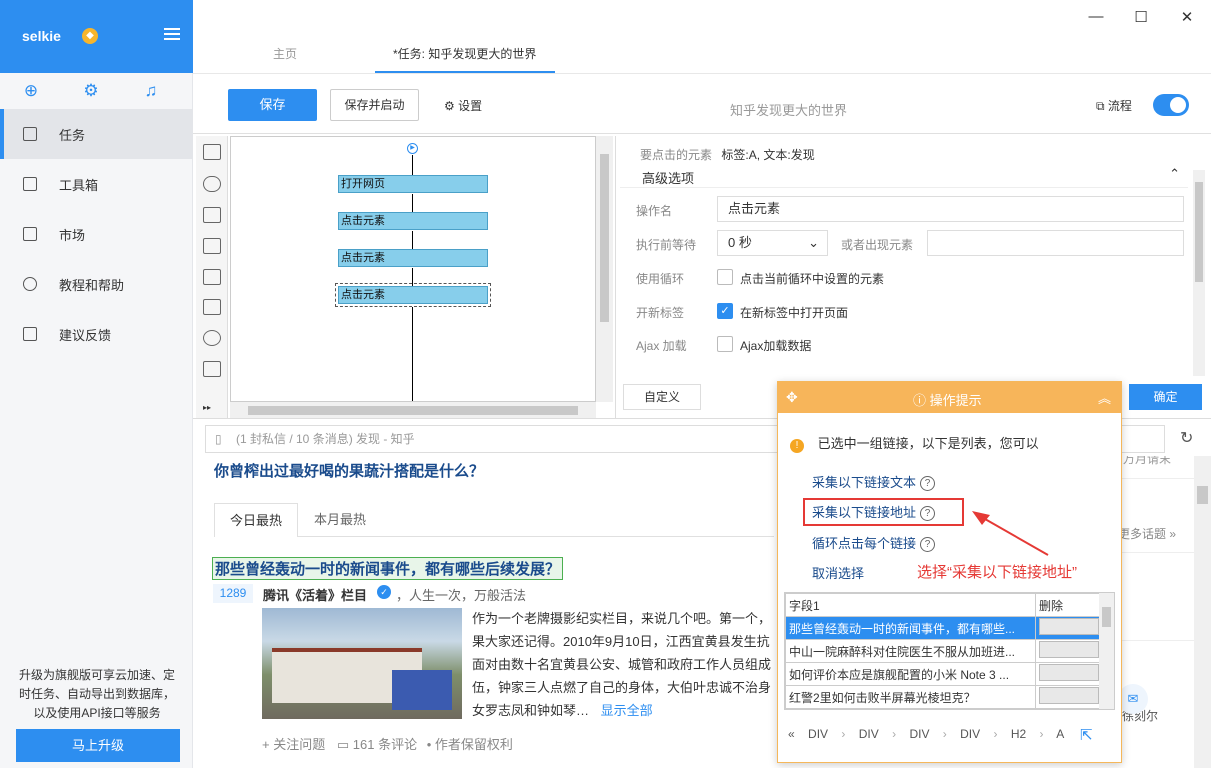 This screenshot has height=768, width=1211. I want to click on follow-question-link: + 关注问题, so click(293, 744).